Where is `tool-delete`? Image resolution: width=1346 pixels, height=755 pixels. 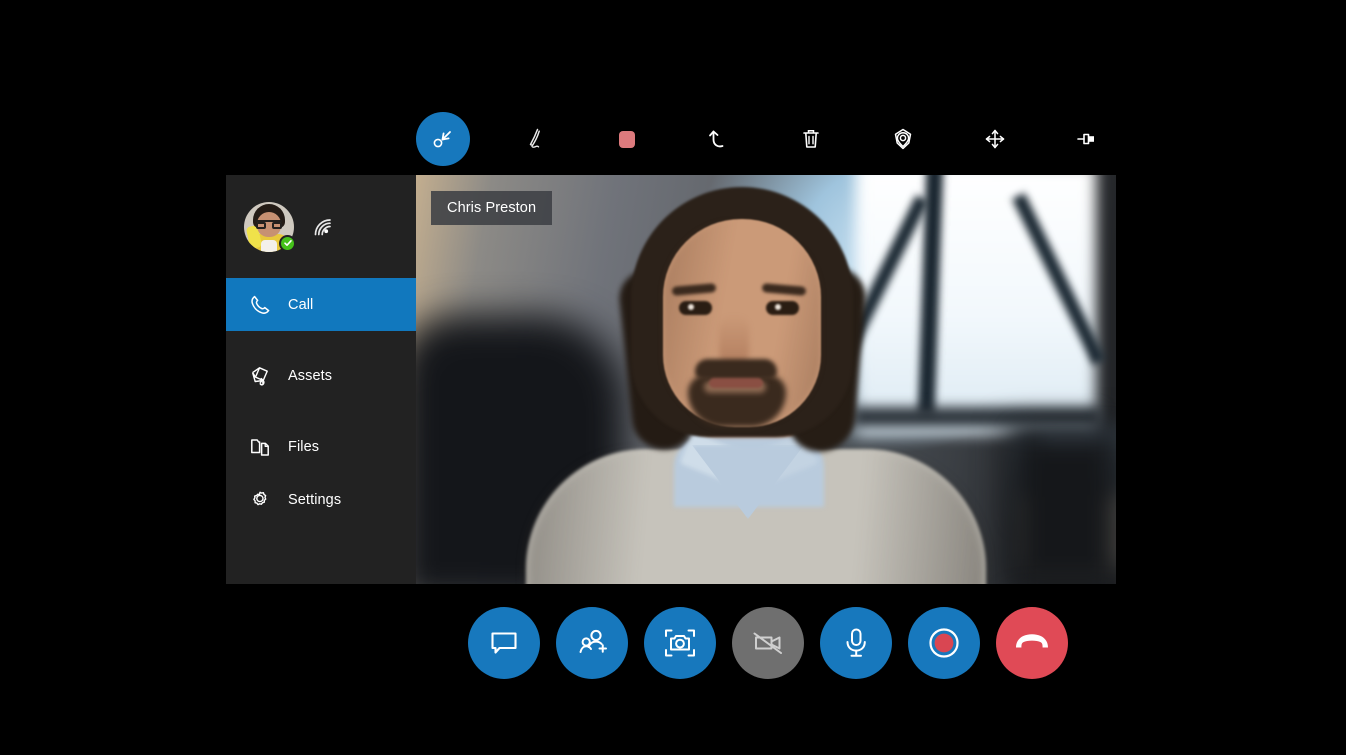
tool-delete is located at coordinates (811, 139).